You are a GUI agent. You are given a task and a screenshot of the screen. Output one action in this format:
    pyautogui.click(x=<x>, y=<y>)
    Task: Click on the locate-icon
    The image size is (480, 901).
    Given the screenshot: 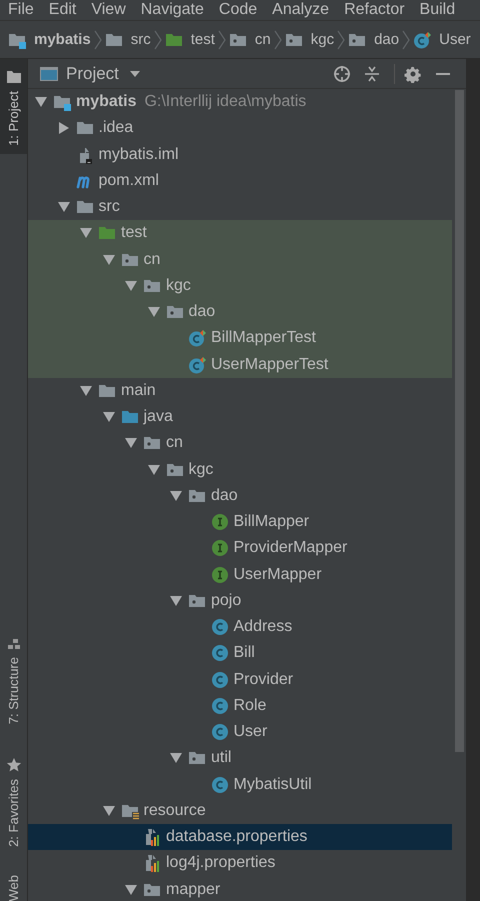 What is the action you would take?
    pyautogui.click(x=341, y=73)
    